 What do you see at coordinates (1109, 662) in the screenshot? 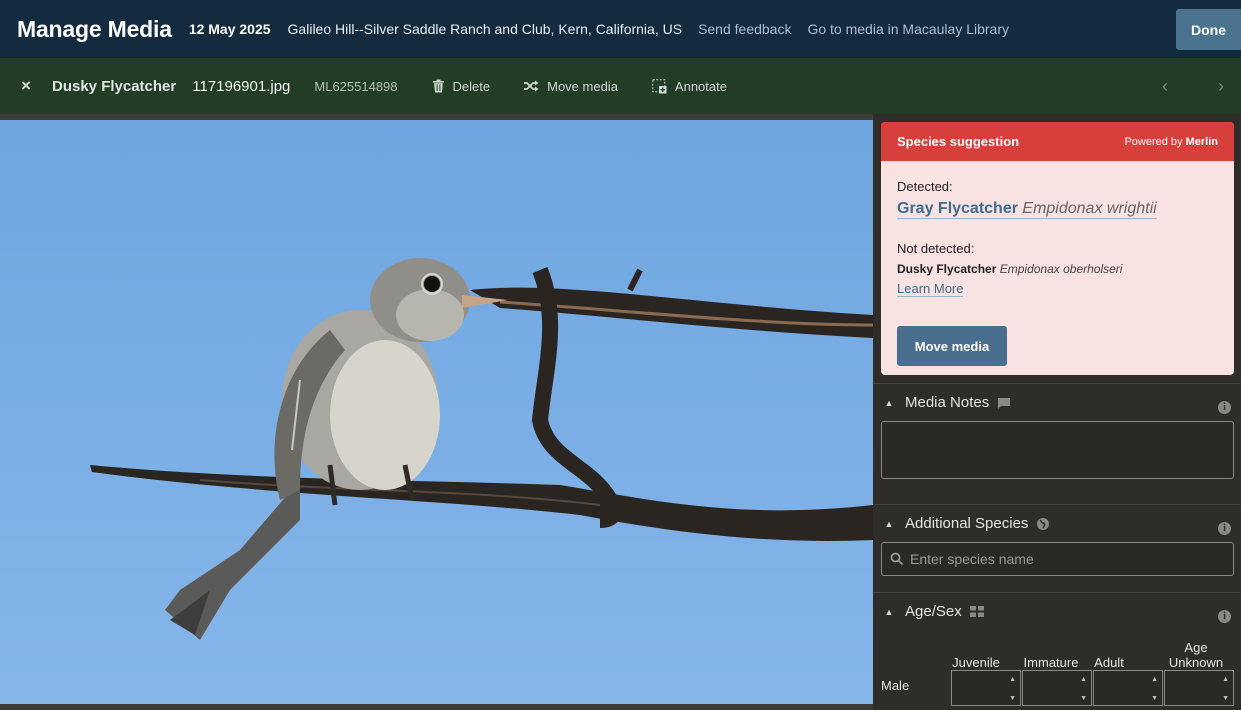
I see `column-adult: Adult` at bounding box center [1109, 662].